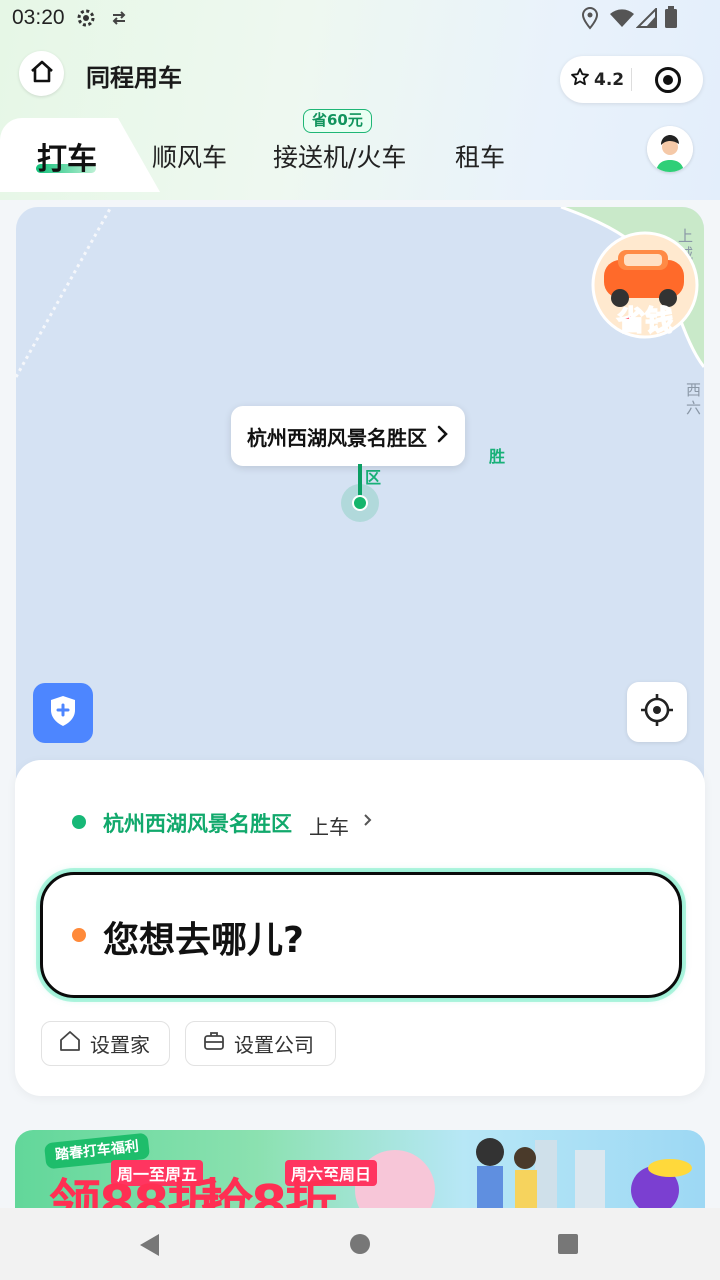 This screenshot has width=720, height=1280. Describe the element at coordinates (368, 822) in the screenshot. I see `pickup-chevron-icon` at that location.